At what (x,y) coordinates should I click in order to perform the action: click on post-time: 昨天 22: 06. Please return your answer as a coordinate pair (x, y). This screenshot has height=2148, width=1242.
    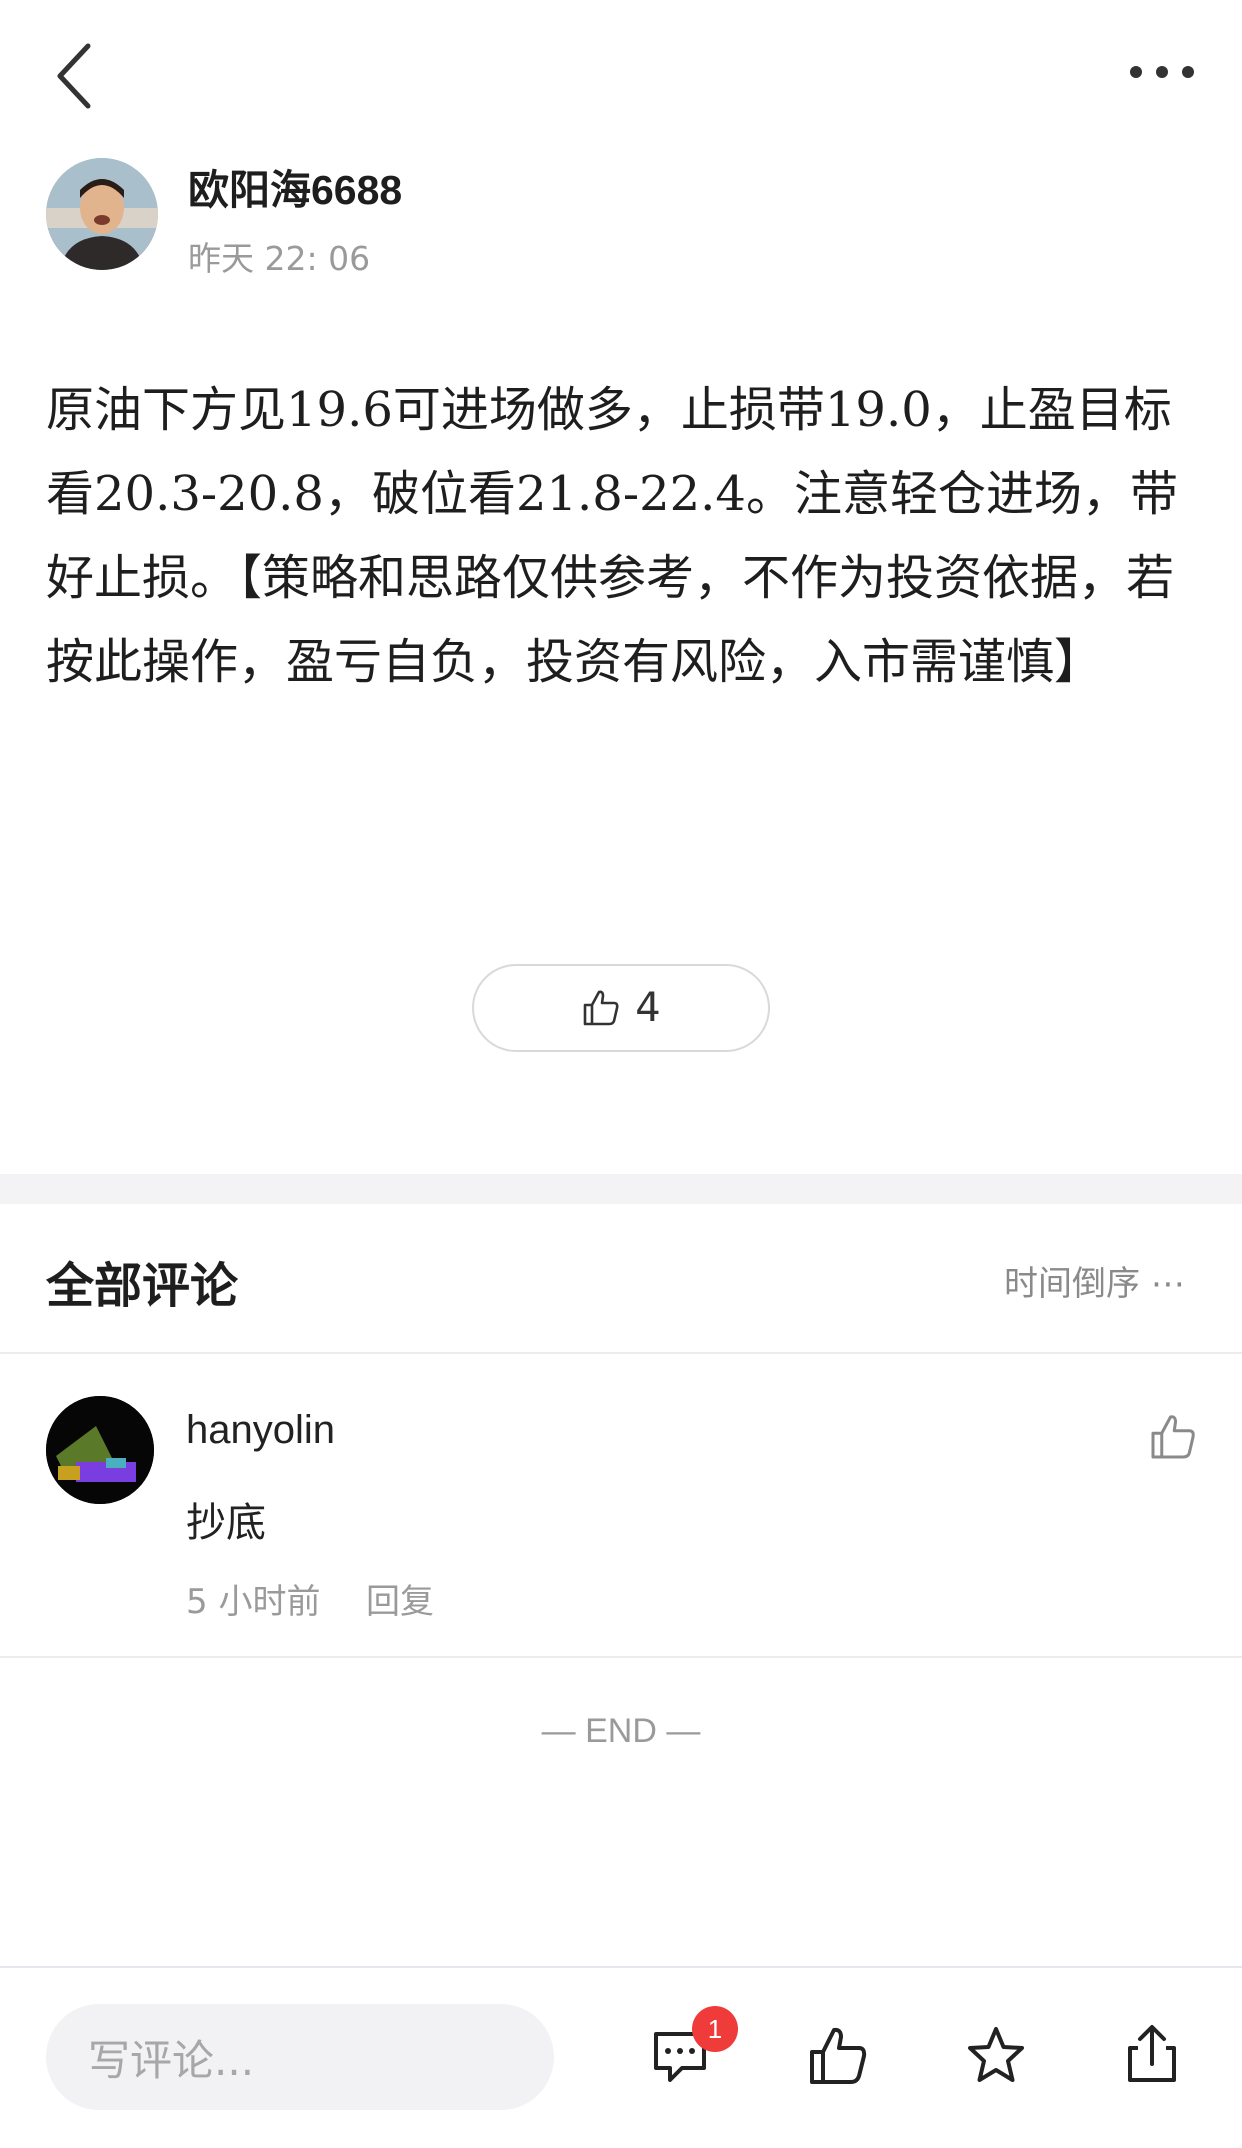
    Looking at the image, I should click on (279, 258).